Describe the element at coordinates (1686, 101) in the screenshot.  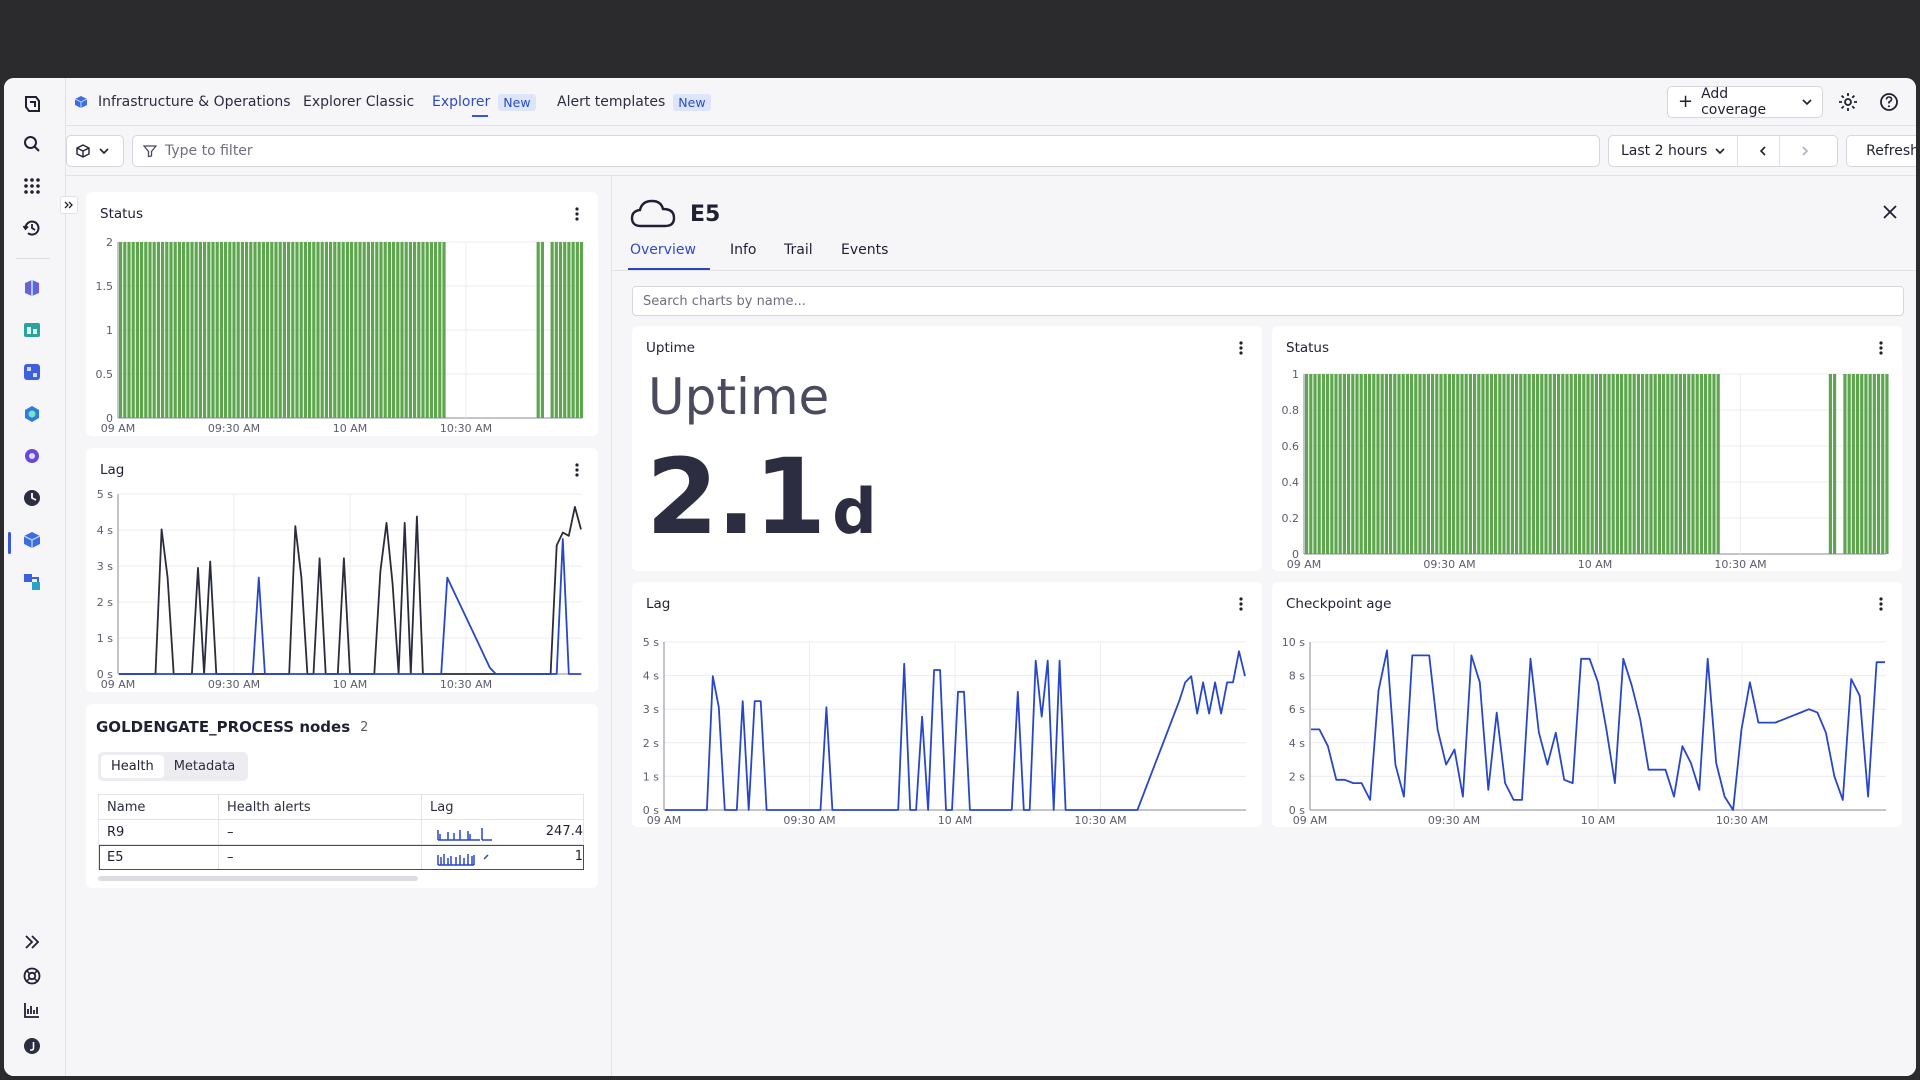
I see `plus-icon: +` at that location.